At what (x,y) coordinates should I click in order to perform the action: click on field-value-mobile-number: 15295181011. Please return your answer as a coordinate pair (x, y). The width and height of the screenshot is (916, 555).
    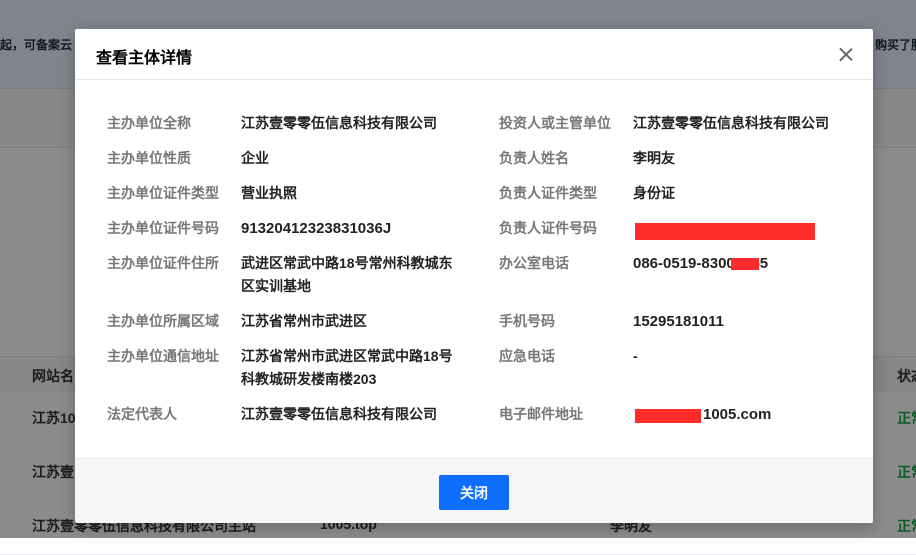
    Looking at the image, I should click on (678, 321).